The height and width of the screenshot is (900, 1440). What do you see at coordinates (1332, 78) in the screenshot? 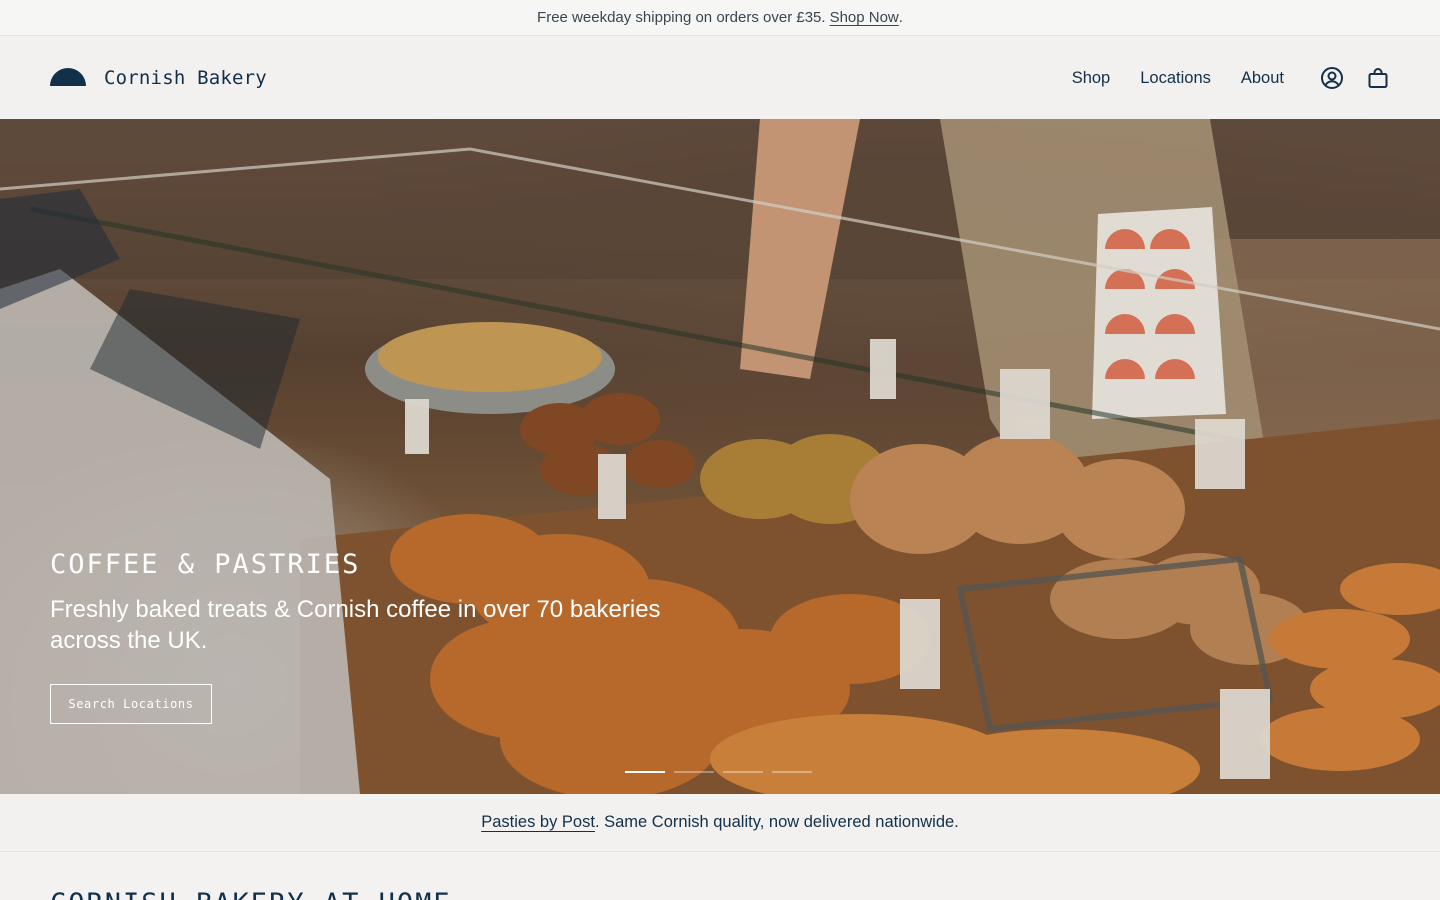
I see `account-icon` at bounding box center [1332, 78].